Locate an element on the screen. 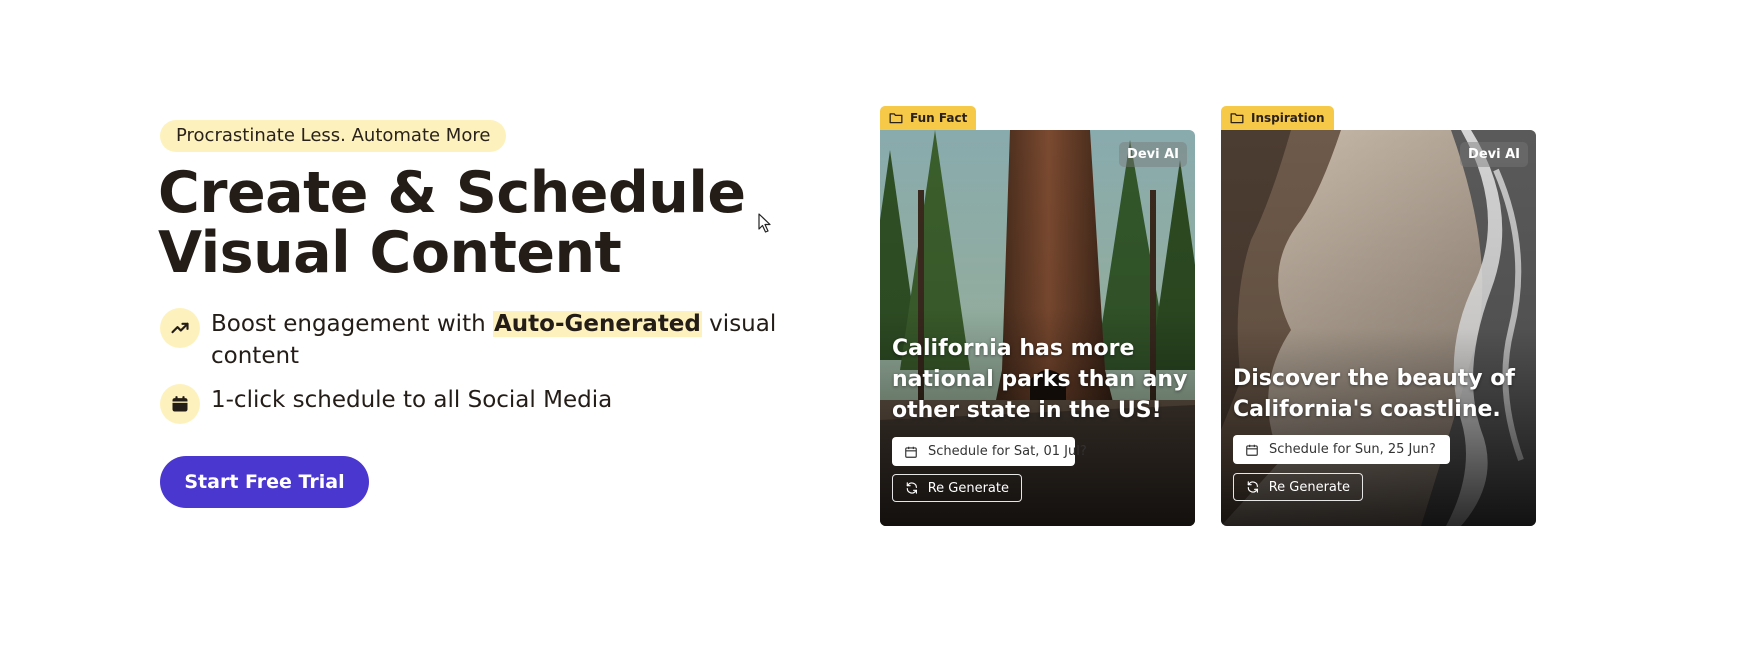  tagline-badge: Procrastinate Less. Automate More is located at coordinates (333, 136).